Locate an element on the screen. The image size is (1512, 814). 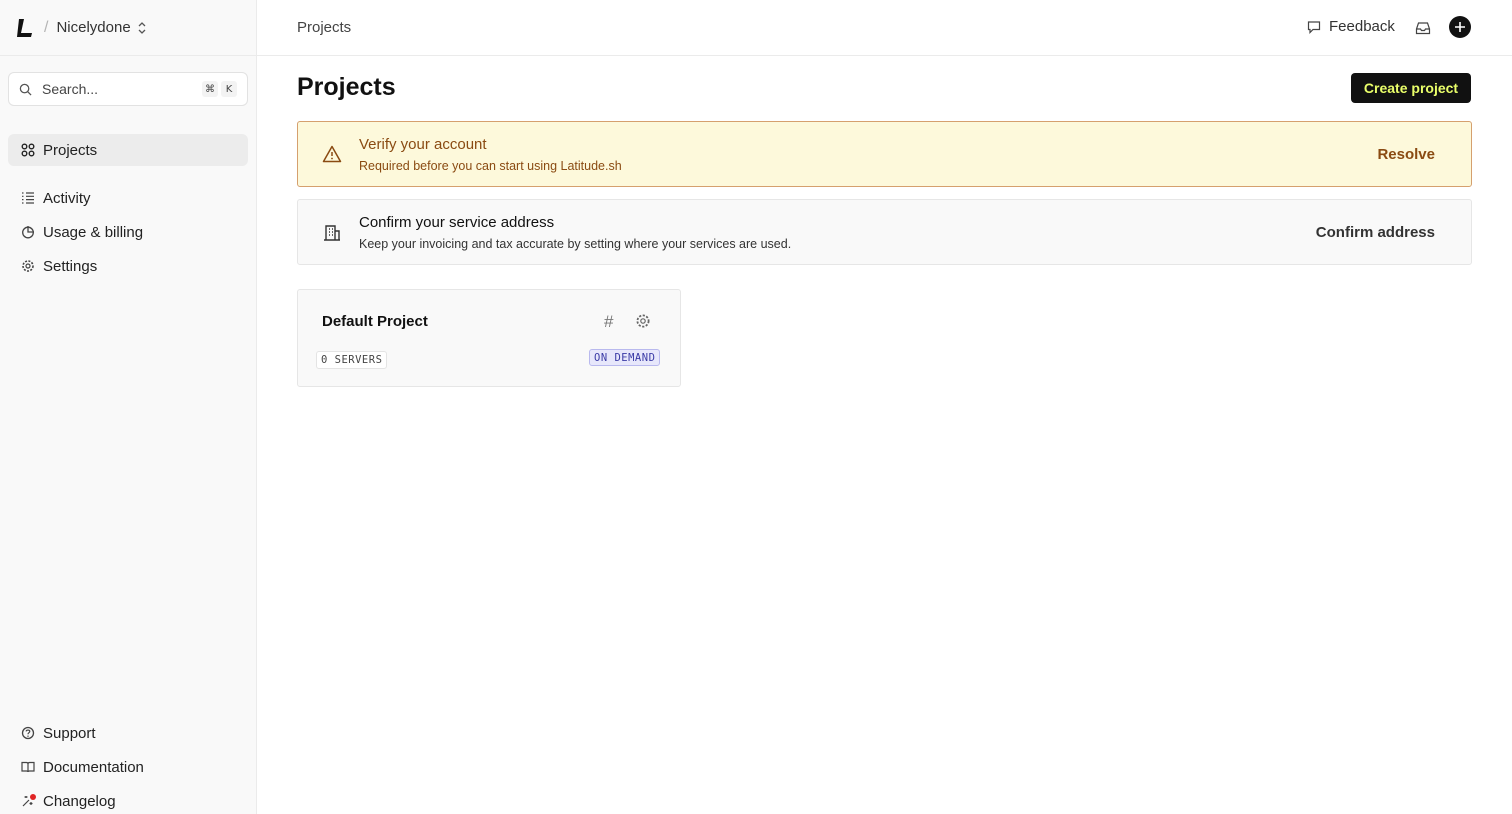
sidebar-item-label: Activity is located at coordinates (67, 198).